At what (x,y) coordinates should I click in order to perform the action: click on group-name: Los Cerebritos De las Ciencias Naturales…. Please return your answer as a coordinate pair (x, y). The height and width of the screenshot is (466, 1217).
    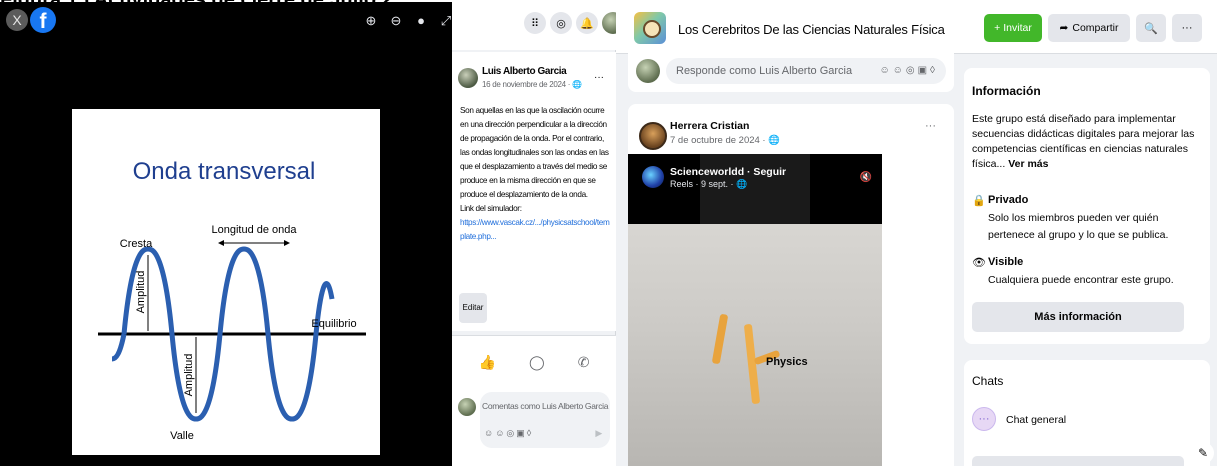
    Looking at the image, I should click on (811, 29).